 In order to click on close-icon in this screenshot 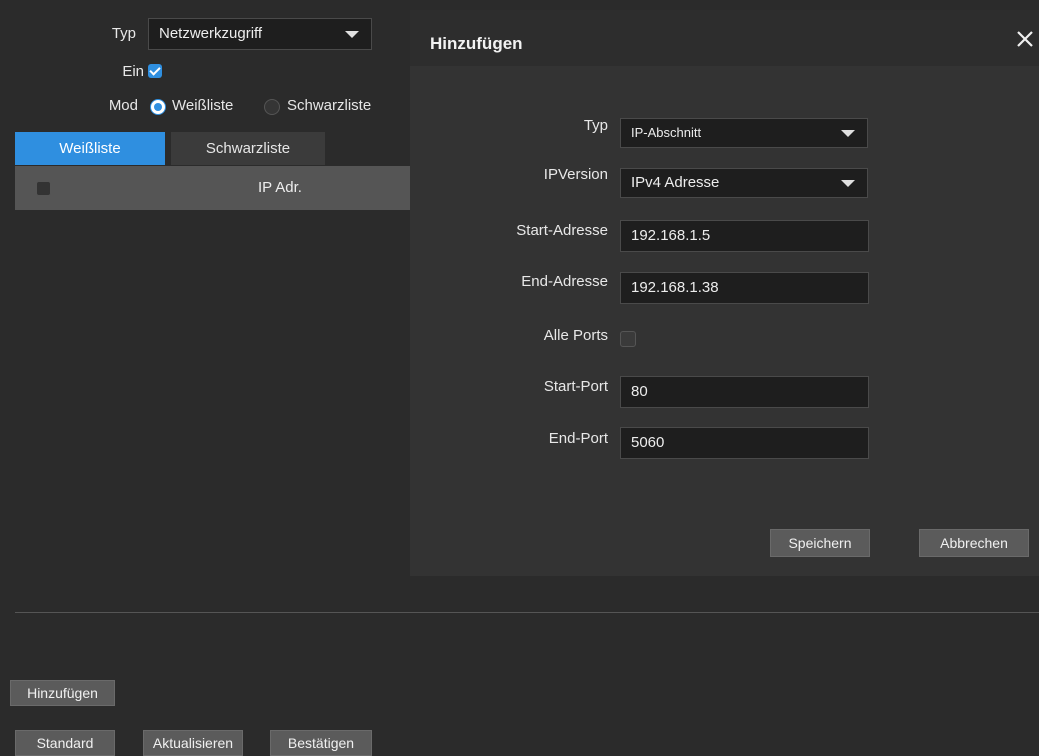, I will do `click(1025, 39)`.